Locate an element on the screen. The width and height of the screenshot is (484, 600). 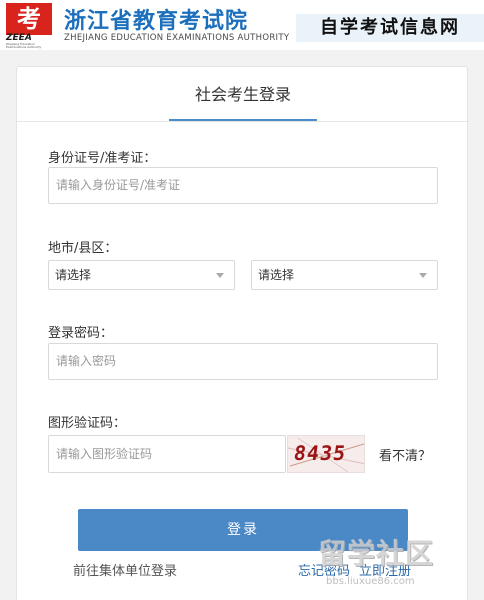
city-select-value: 请选择 is located at coordinates (73, 275).